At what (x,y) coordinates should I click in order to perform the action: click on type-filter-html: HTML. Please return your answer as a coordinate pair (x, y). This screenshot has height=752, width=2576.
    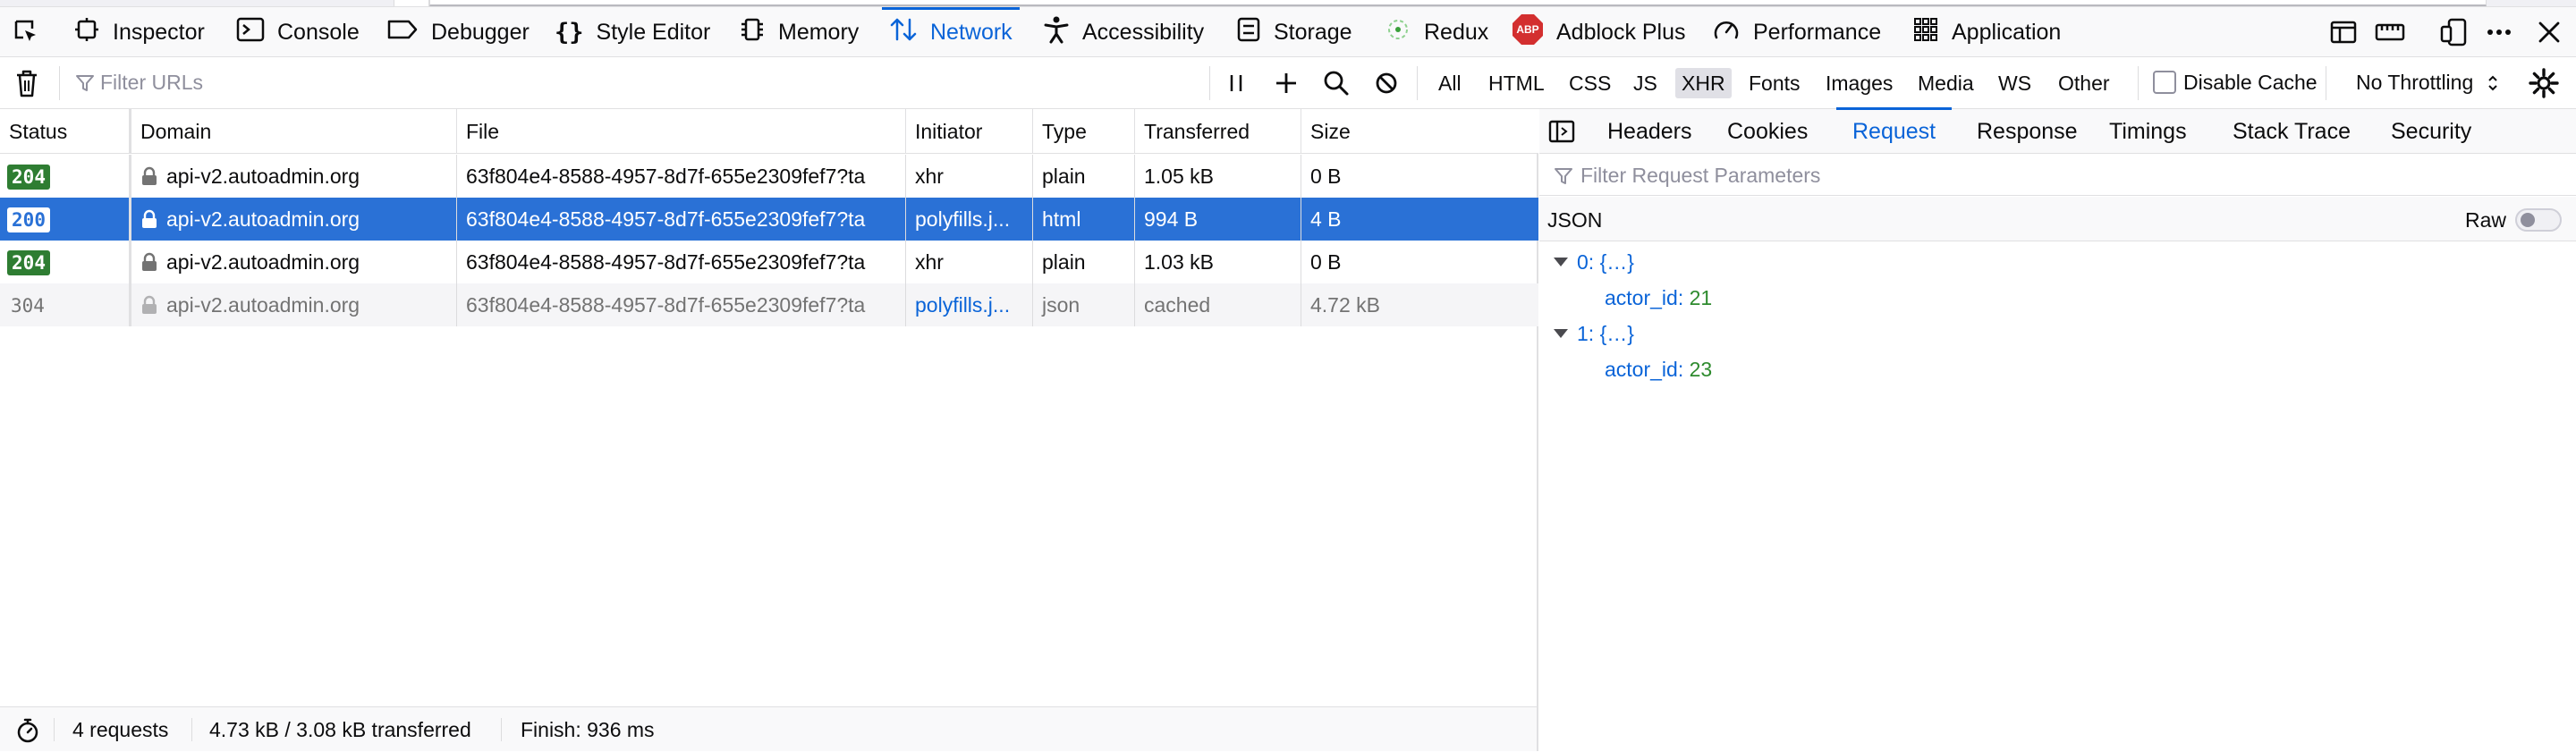
    Looking at the image, I should click on (1516, 83).